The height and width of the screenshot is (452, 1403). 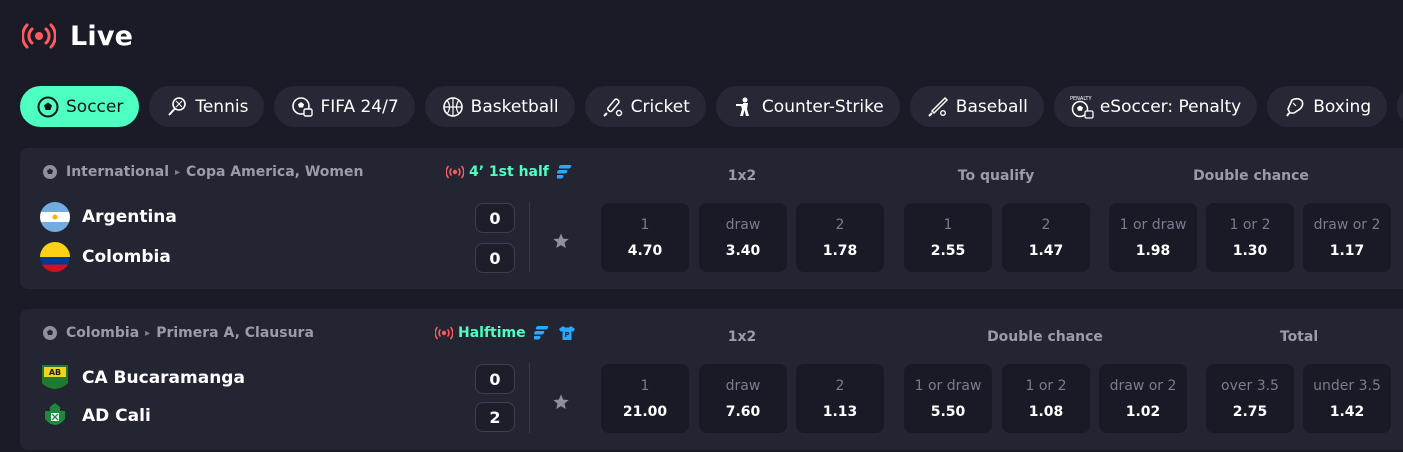 What do you see at coordinates (1347, 250) in the screenshot?
I see `odd-value: 1.17` at bounding box center [1347, 250].